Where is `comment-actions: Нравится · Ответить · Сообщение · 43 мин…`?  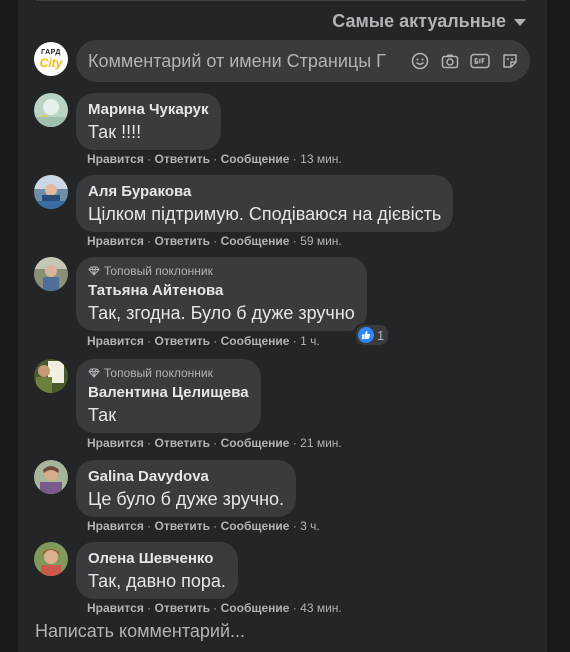 comment-actions: Нравится · Ответить · Сообщение · 43 мин… is located at coordinates (214, 608).